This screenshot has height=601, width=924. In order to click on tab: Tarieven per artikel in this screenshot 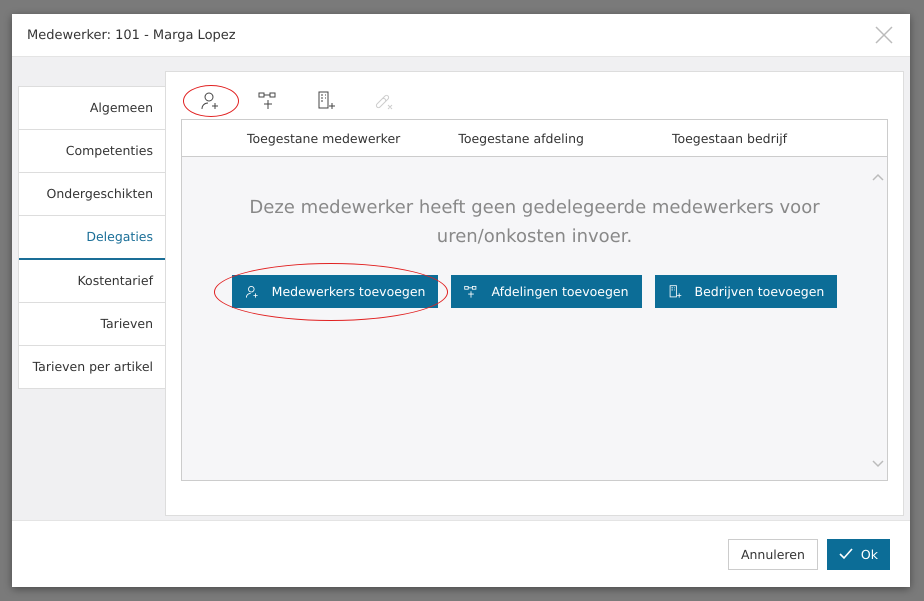, I will do `click(92, 367)`.